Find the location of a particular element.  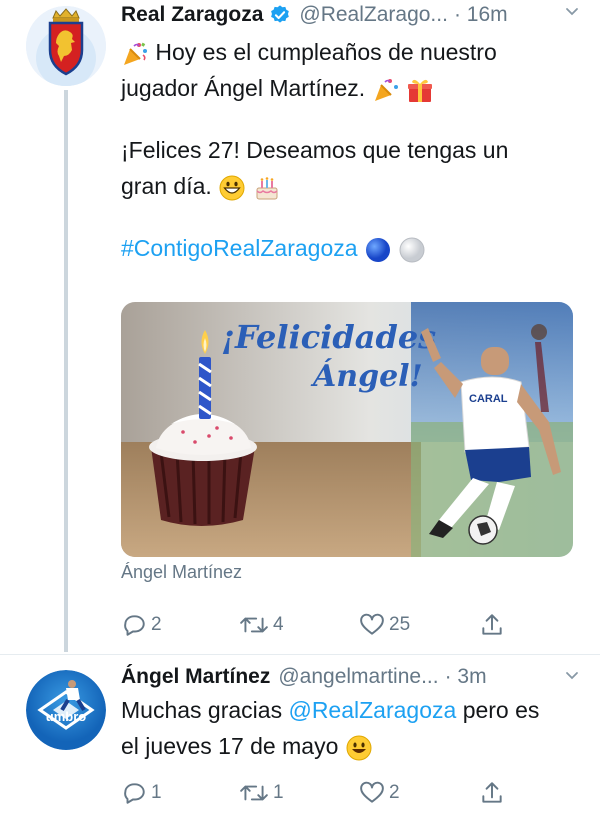

umbro-avatar-image: umbro is located at coordinates (66, 710).